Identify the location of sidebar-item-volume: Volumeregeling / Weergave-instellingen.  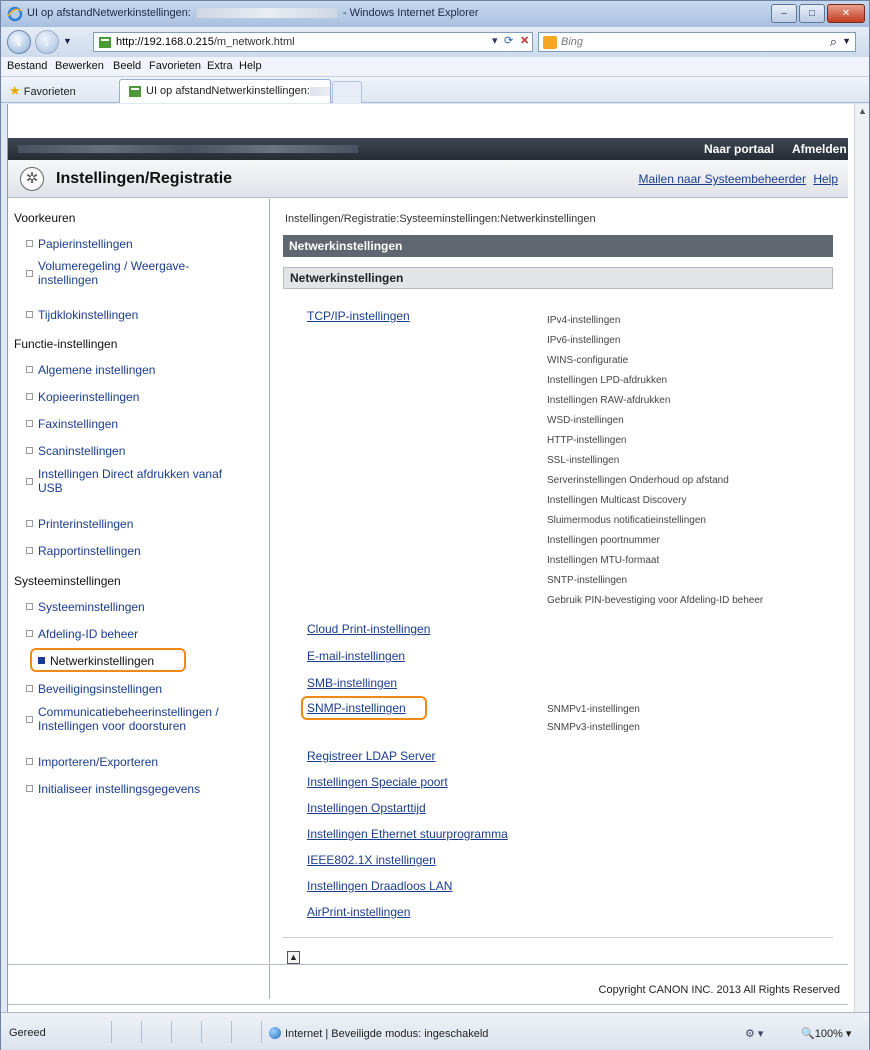
(107, 273).